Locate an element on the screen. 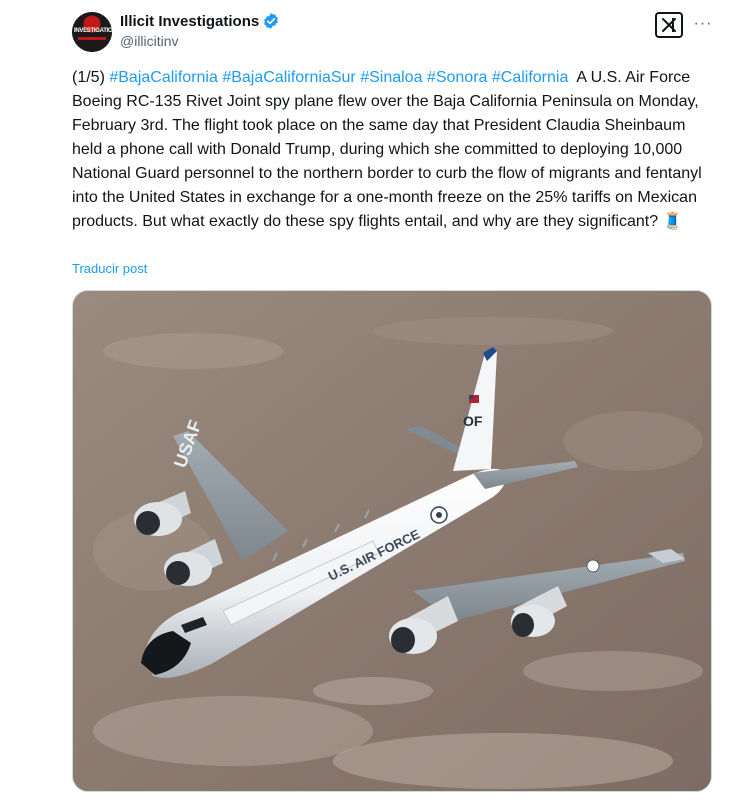  grok-button is located at coordinates (669, 25).